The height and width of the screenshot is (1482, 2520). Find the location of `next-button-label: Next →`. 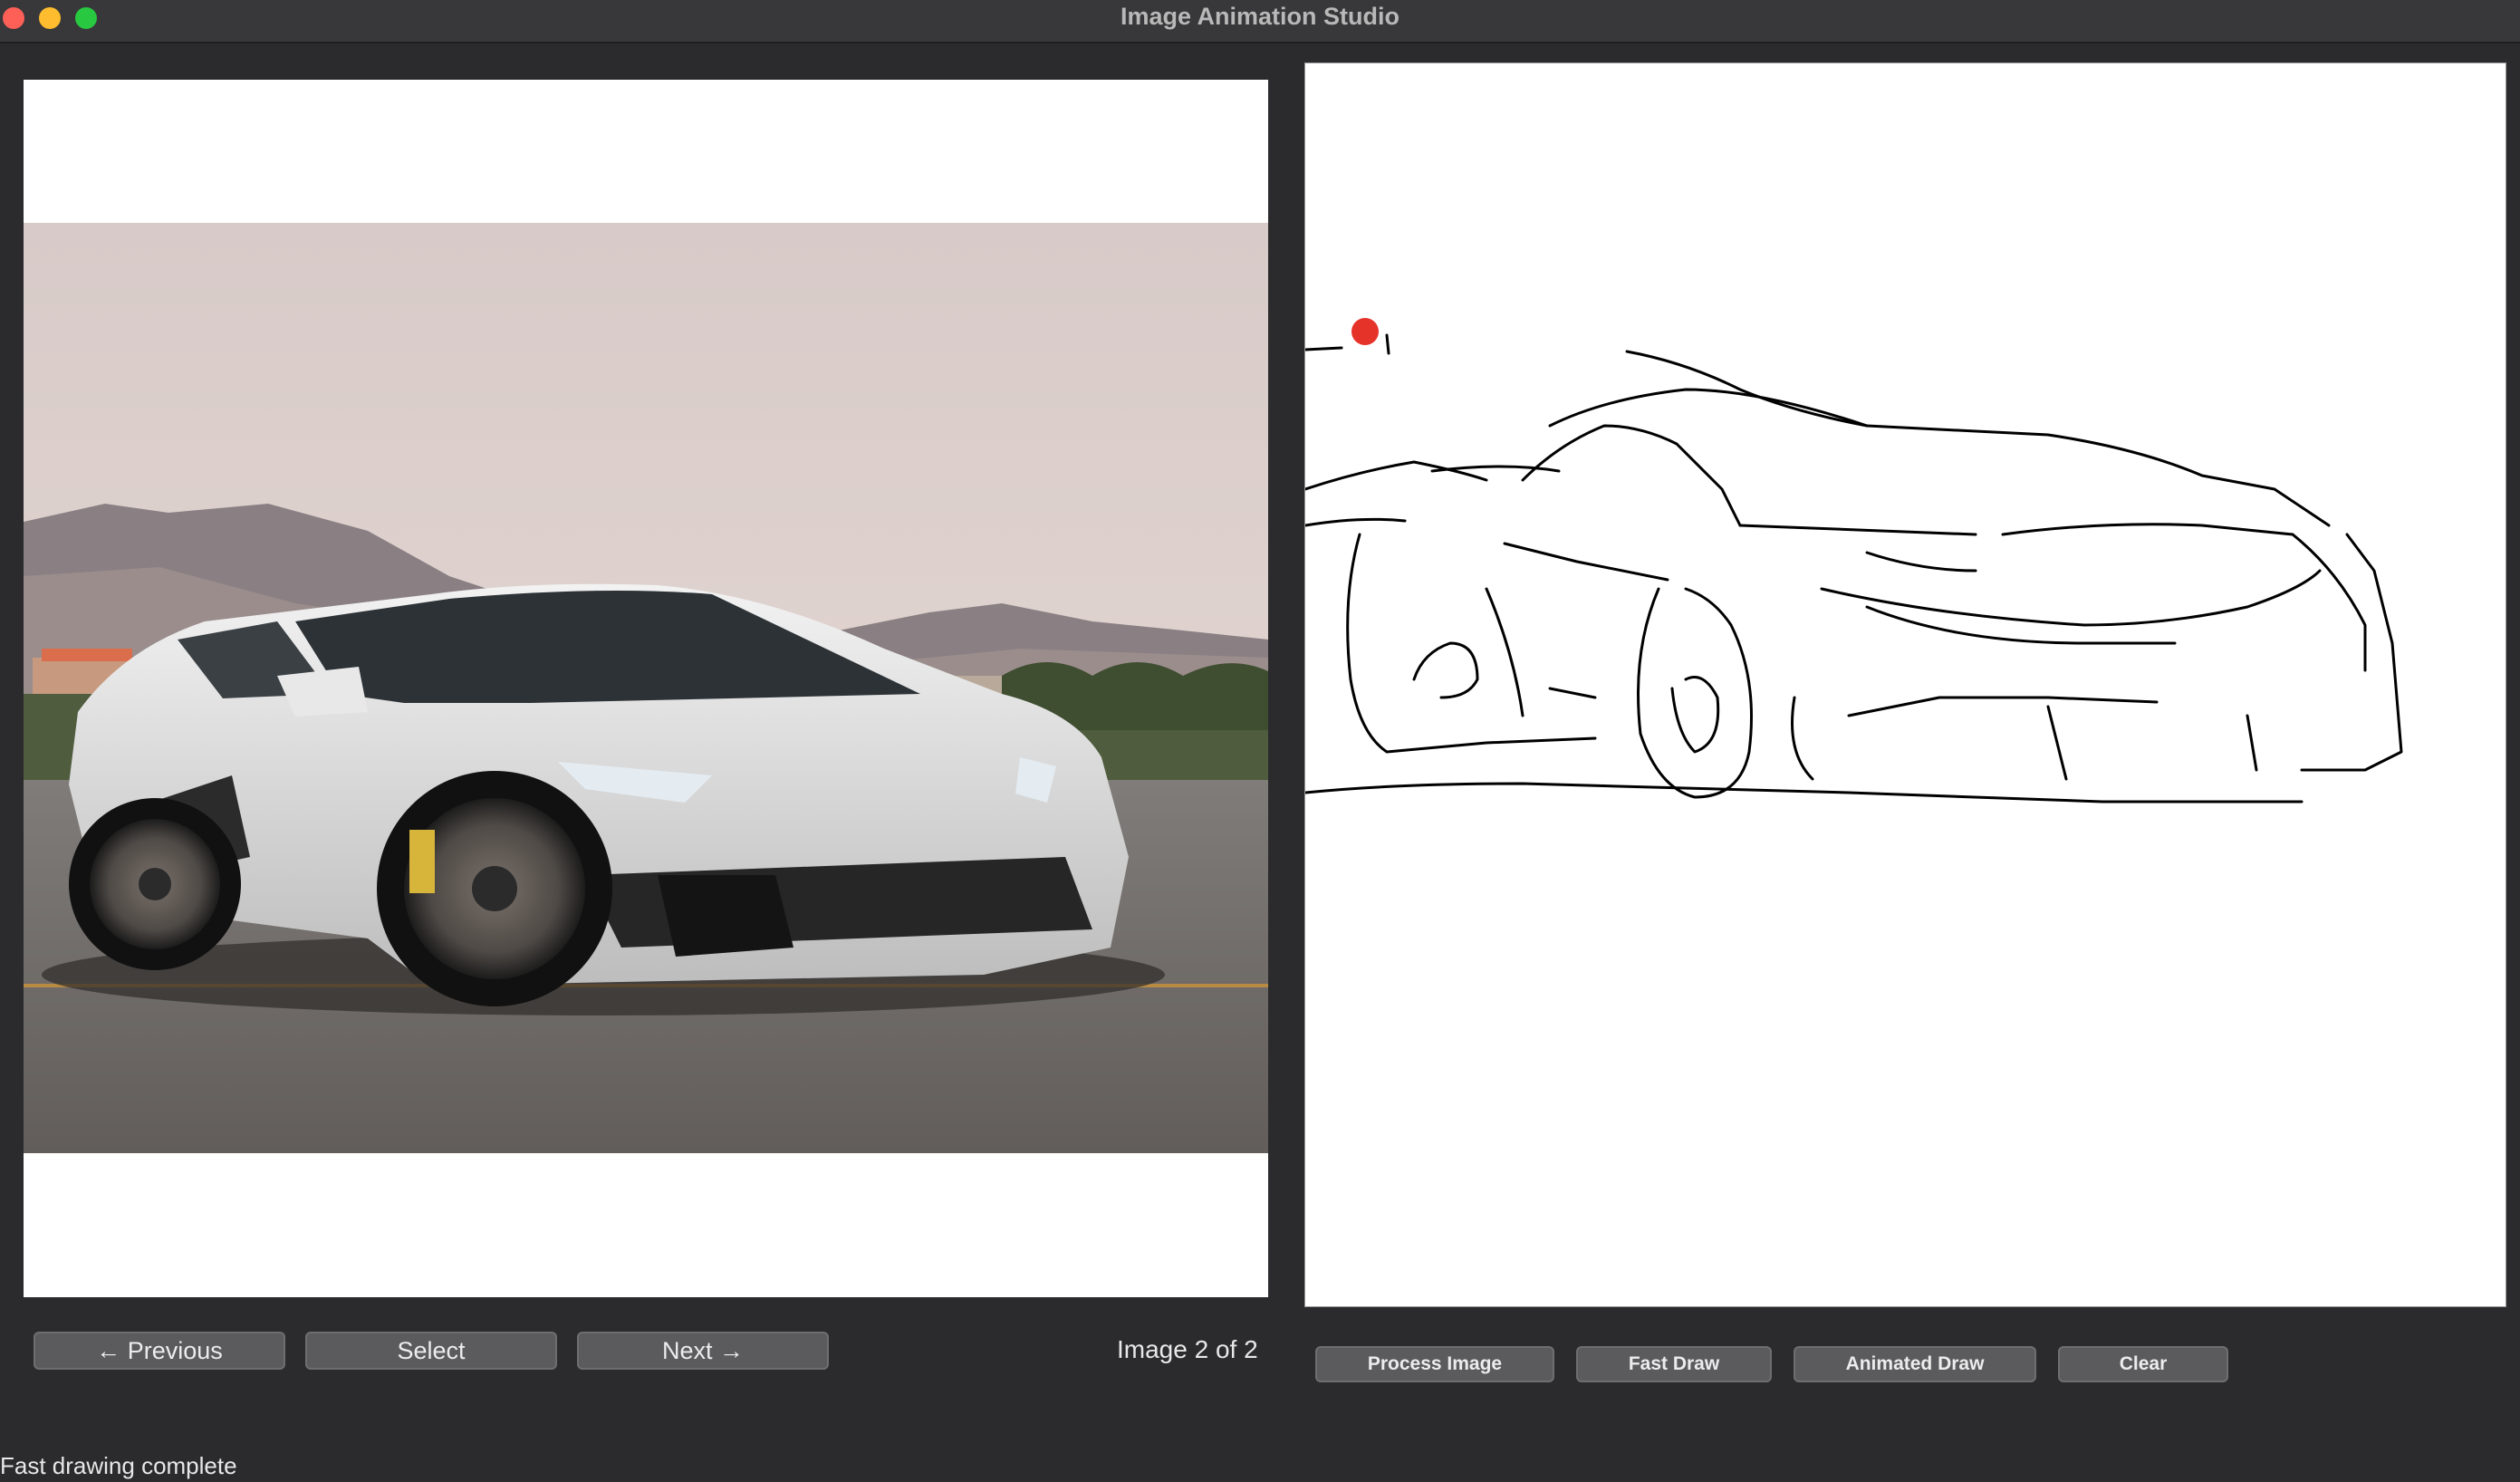

next-button-label: Next → is located at coordinates (703, 1350).